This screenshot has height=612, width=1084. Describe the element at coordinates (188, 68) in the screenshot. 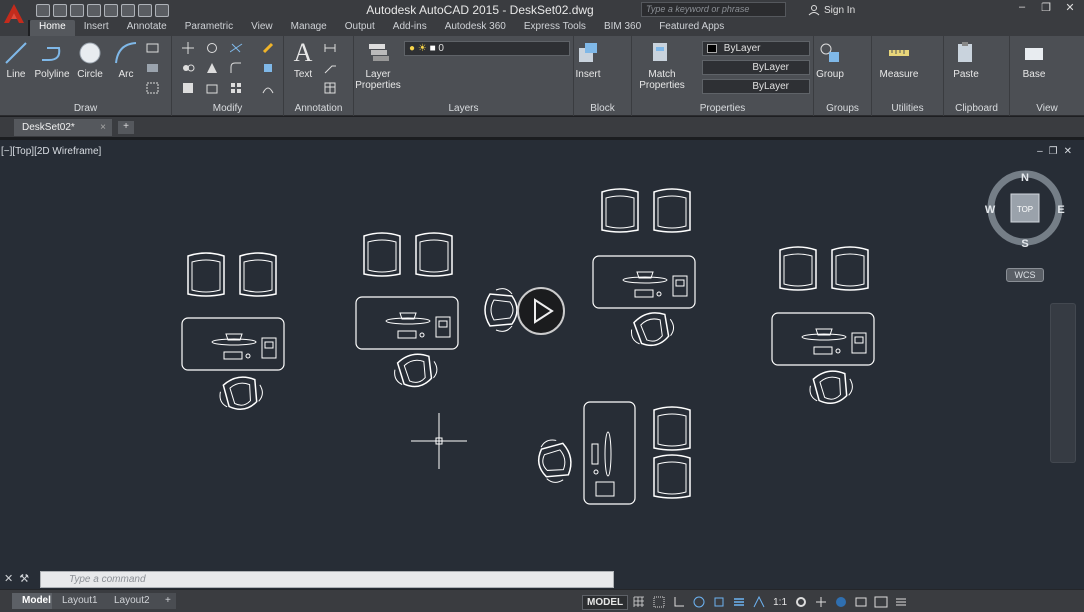

I see `copy-icon` at that location.